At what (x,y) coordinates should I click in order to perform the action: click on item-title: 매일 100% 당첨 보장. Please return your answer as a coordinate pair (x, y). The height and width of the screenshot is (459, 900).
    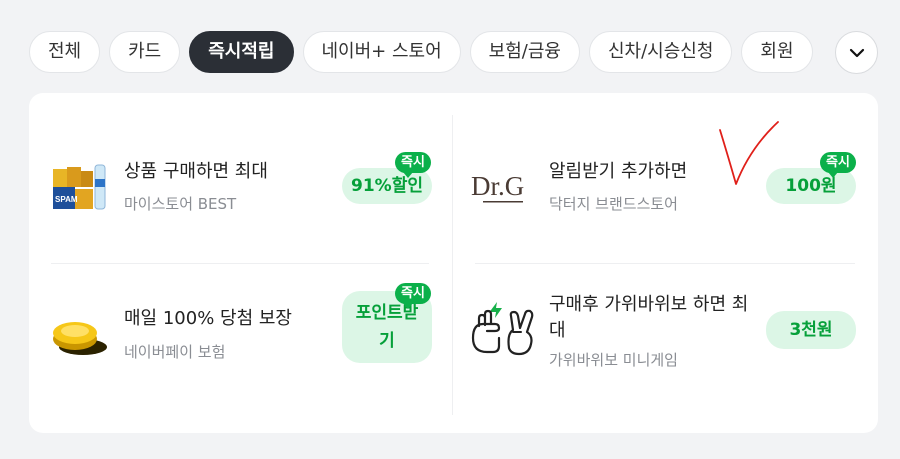
    Looking at the image, I should click on (208, 318).